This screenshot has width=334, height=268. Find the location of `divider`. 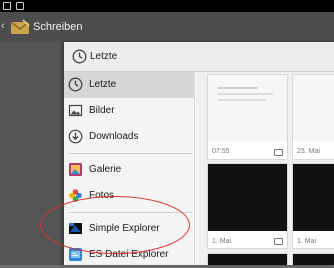

divider is located at coordinates (130, 153).